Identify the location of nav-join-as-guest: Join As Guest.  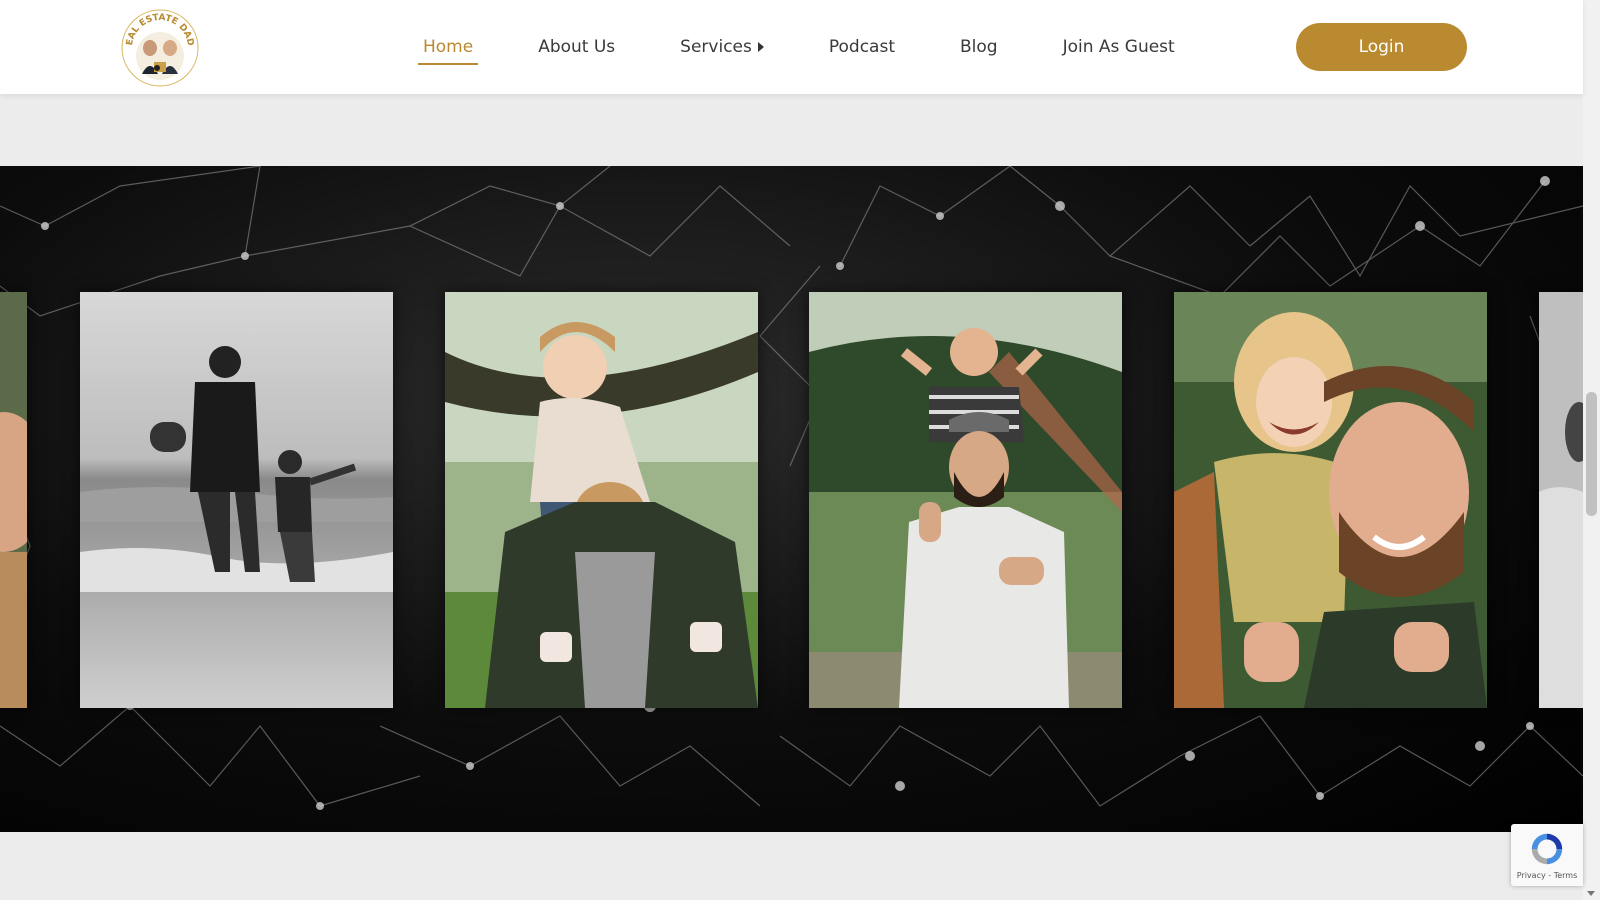
(1119, 47).